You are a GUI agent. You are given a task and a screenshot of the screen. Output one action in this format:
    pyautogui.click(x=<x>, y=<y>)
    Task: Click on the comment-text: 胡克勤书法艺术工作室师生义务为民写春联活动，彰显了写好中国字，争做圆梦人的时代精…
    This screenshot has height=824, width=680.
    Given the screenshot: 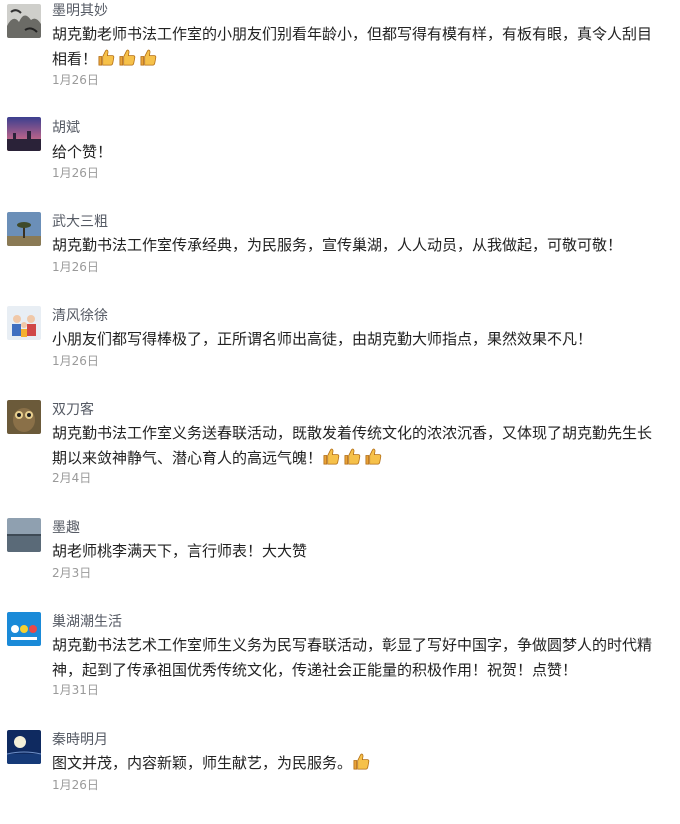 What is the action you would take?
    pyautogui.click(x=352, y=657)
    